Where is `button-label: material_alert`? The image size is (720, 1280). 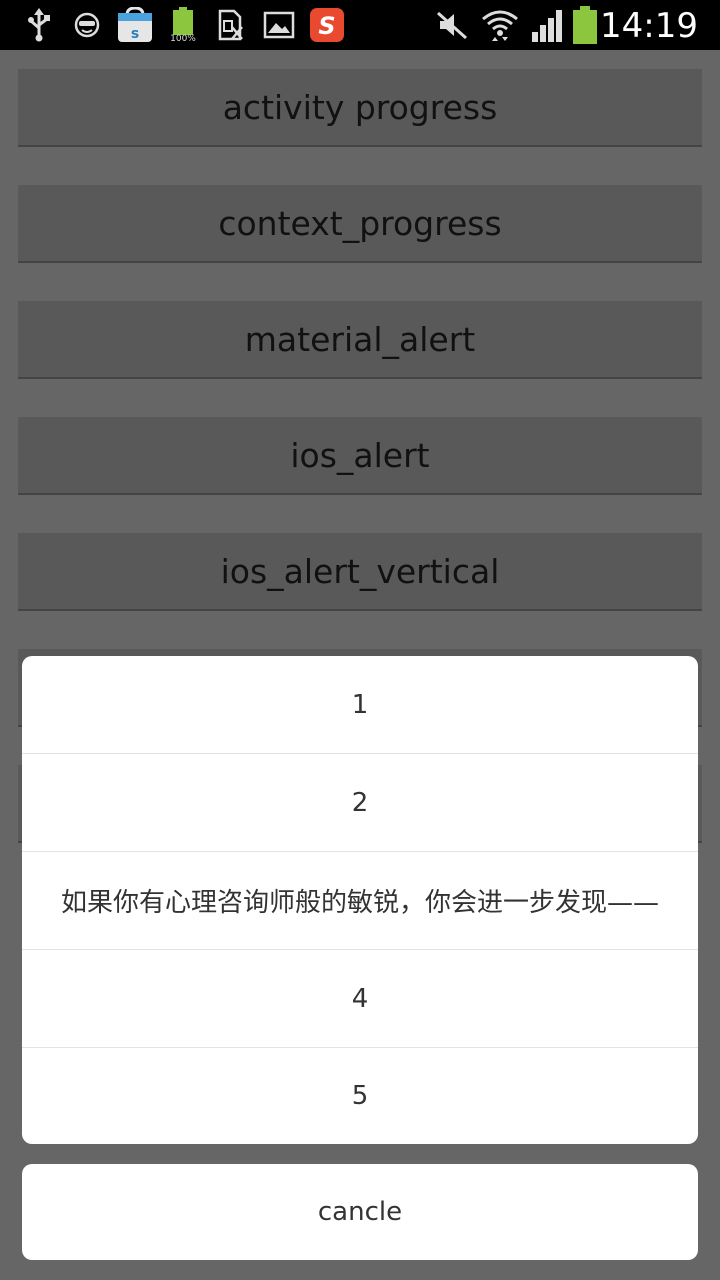
button-label: material_alert is located at coordinates (360, 339).